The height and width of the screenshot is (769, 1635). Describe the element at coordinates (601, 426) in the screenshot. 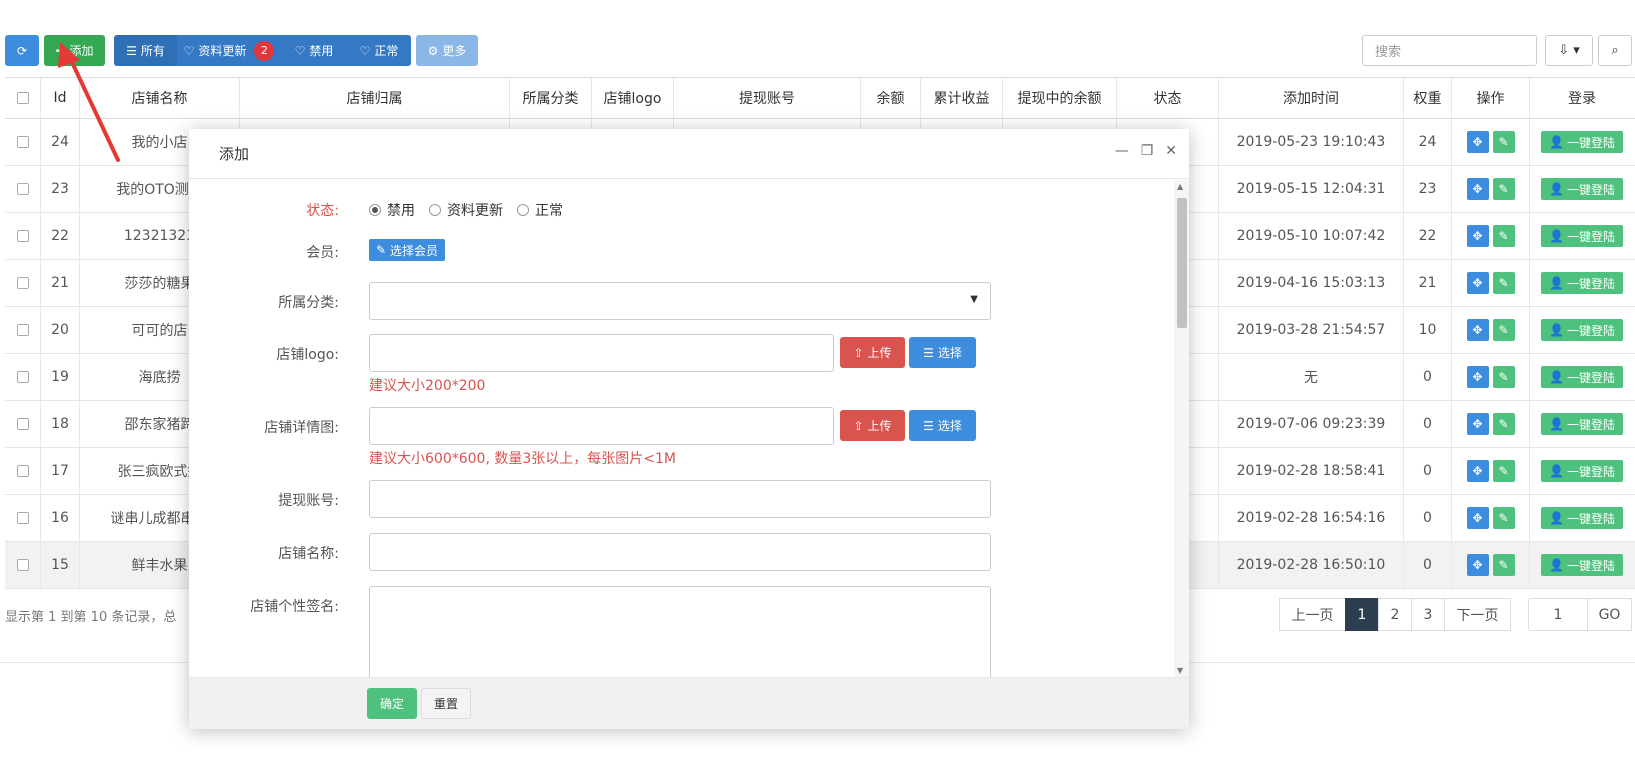

I see `detail-input` at that location.